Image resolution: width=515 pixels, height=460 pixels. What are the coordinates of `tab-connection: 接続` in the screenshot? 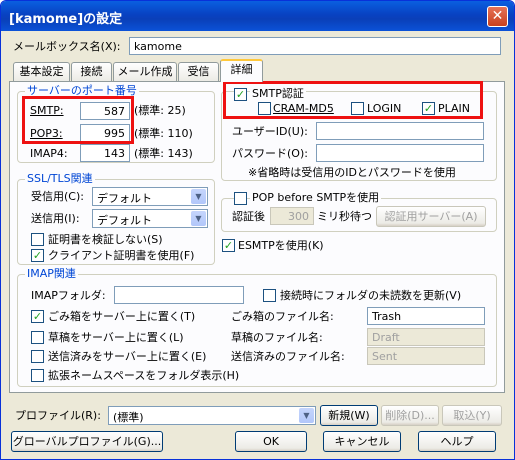 It's located at (91, 71).